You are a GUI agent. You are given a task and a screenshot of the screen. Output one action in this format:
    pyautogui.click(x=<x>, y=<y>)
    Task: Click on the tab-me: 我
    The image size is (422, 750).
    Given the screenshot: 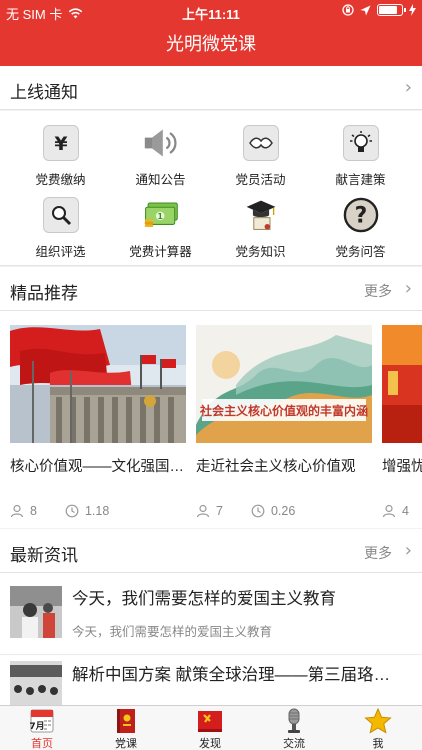 What is the action you would take?
    pyautogui.click(x=378, y=728)
    